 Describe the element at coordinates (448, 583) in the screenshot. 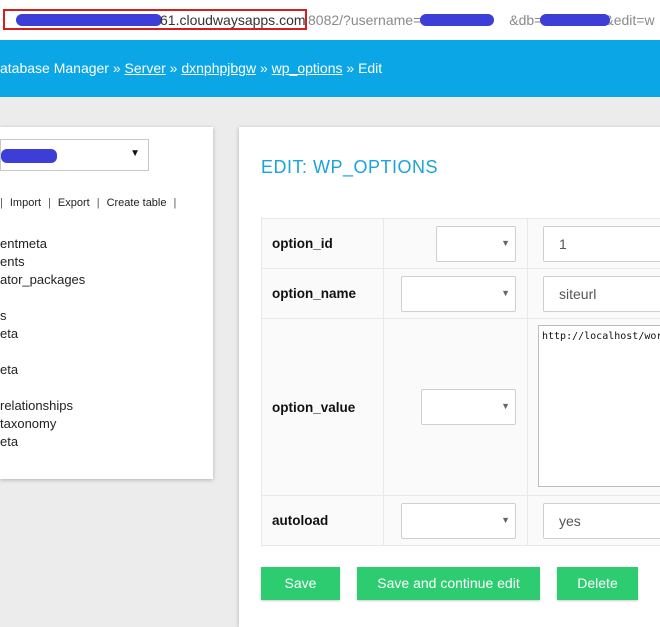

I see `save-and-continue-button: Save and continue edit` at that location.